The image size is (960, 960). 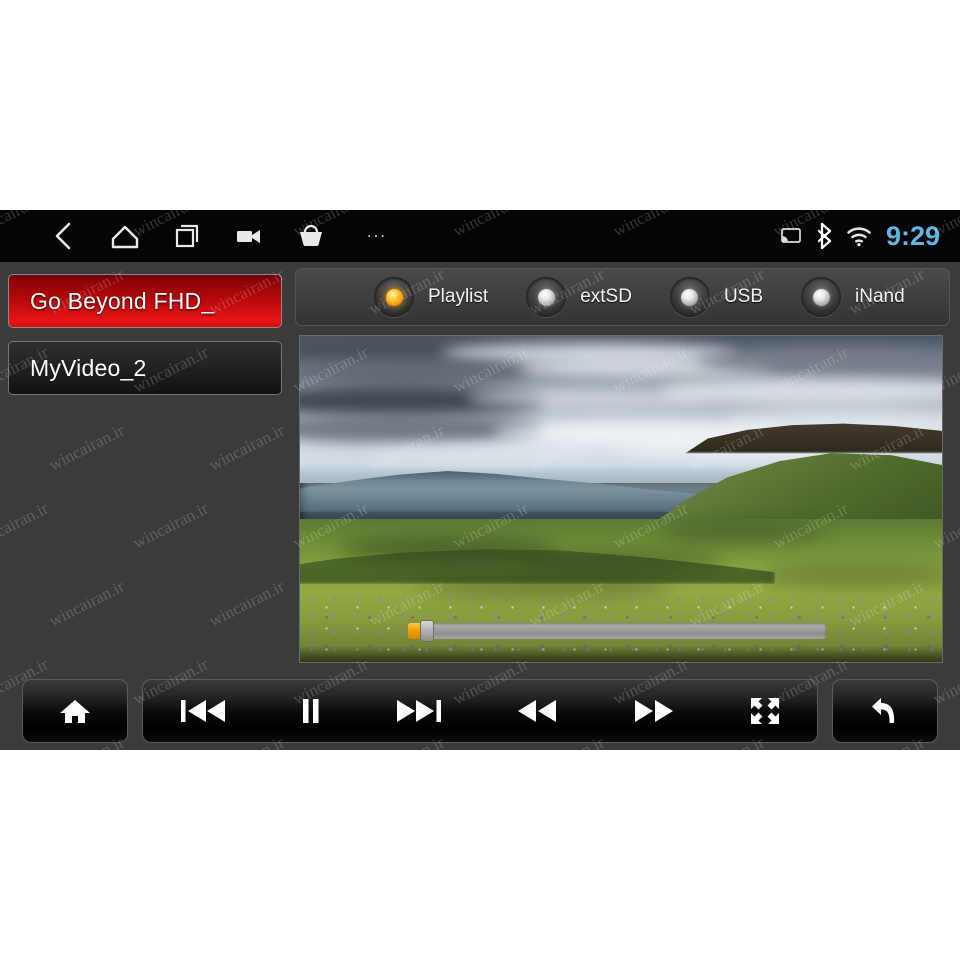 I want to click on cloud, so click(x=492, y=453).